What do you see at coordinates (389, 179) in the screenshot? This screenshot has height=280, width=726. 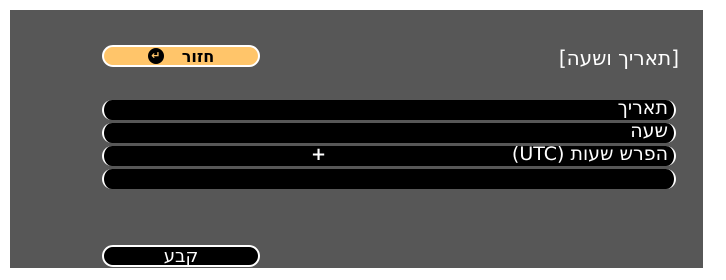 I see `row-empty` at bounding box center [389, 179].